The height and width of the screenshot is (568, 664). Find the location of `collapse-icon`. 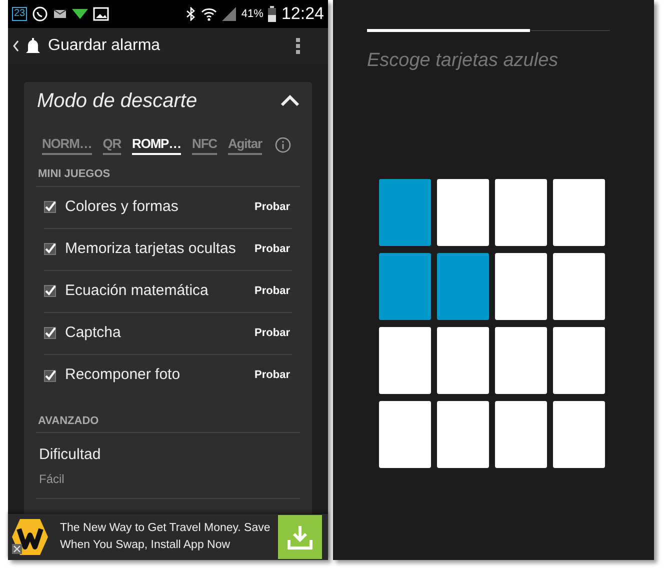

collapse-icon is located at coordinates (290, 101).